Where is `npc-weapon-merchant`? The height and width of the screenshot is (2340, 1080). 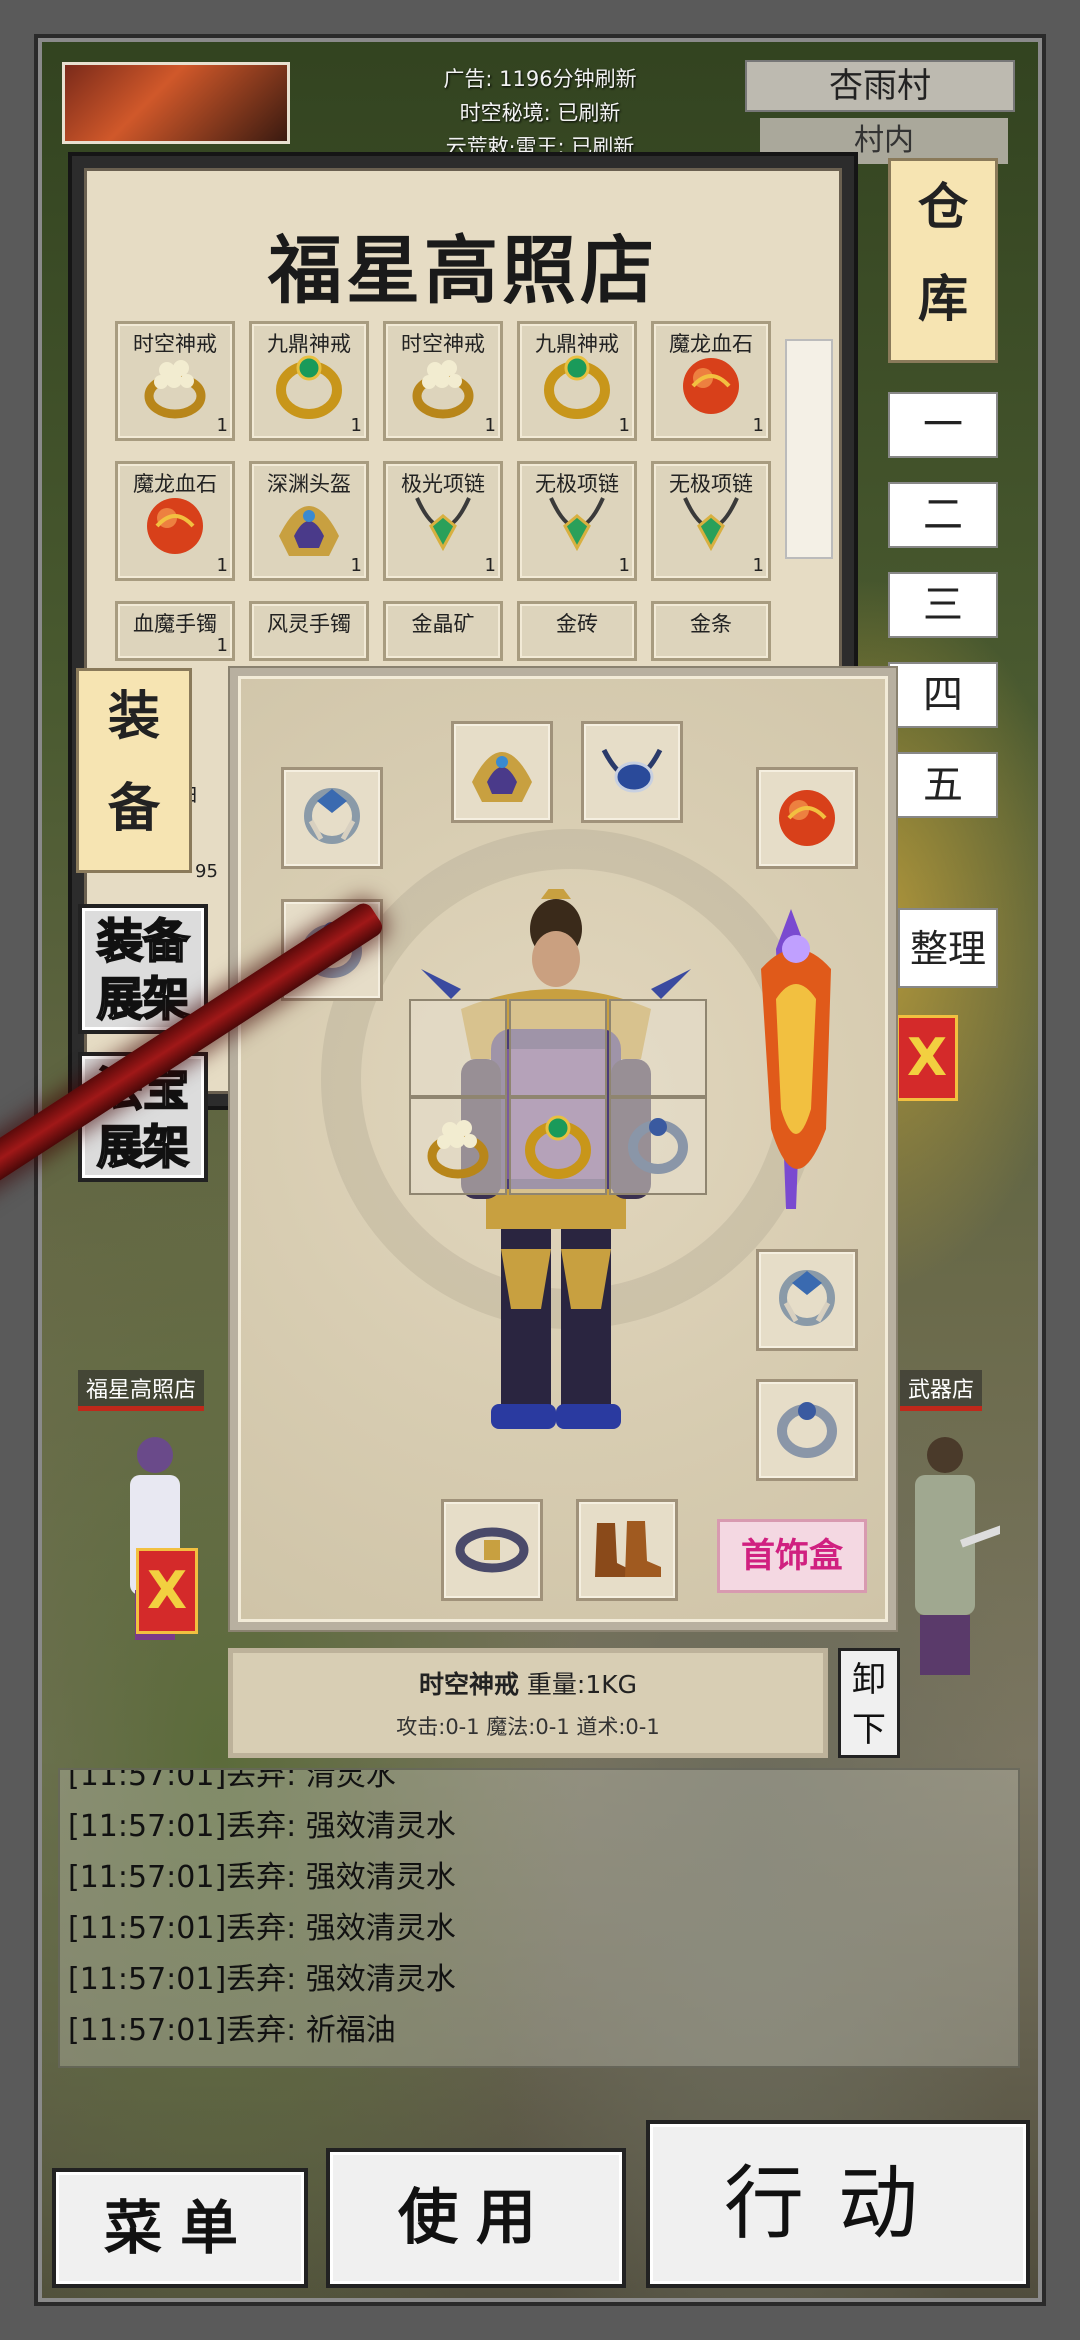
npc-weapon-merchant is located at coordinates (945, 1560).